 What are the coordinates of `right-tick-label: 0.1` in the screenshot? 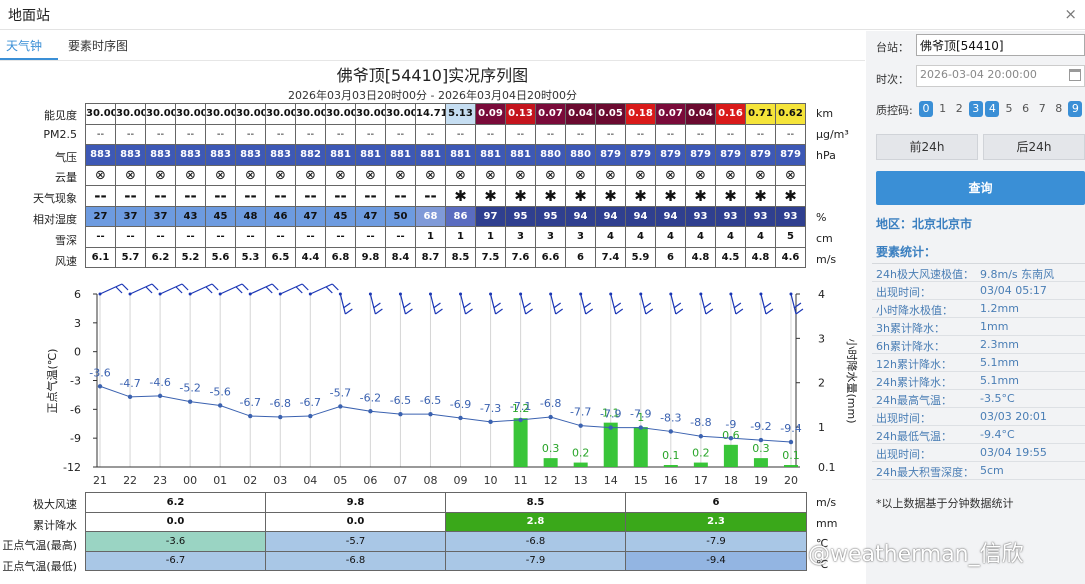 It's located at (827, 467).